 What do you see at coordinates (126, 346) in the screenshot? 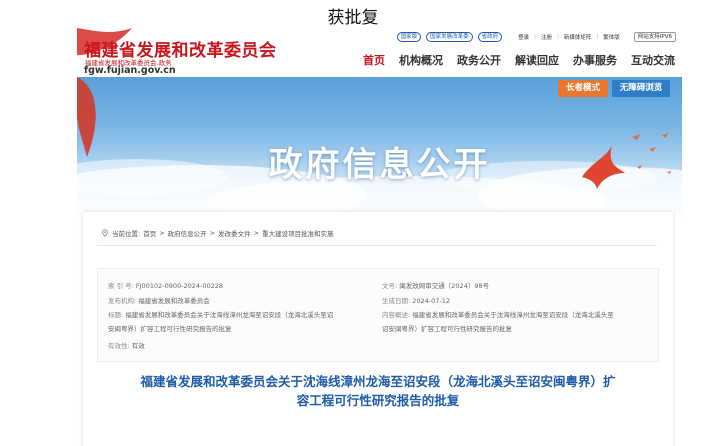
I see `meta-validity: 有效性: 有效` at bounding box center [126, 346].